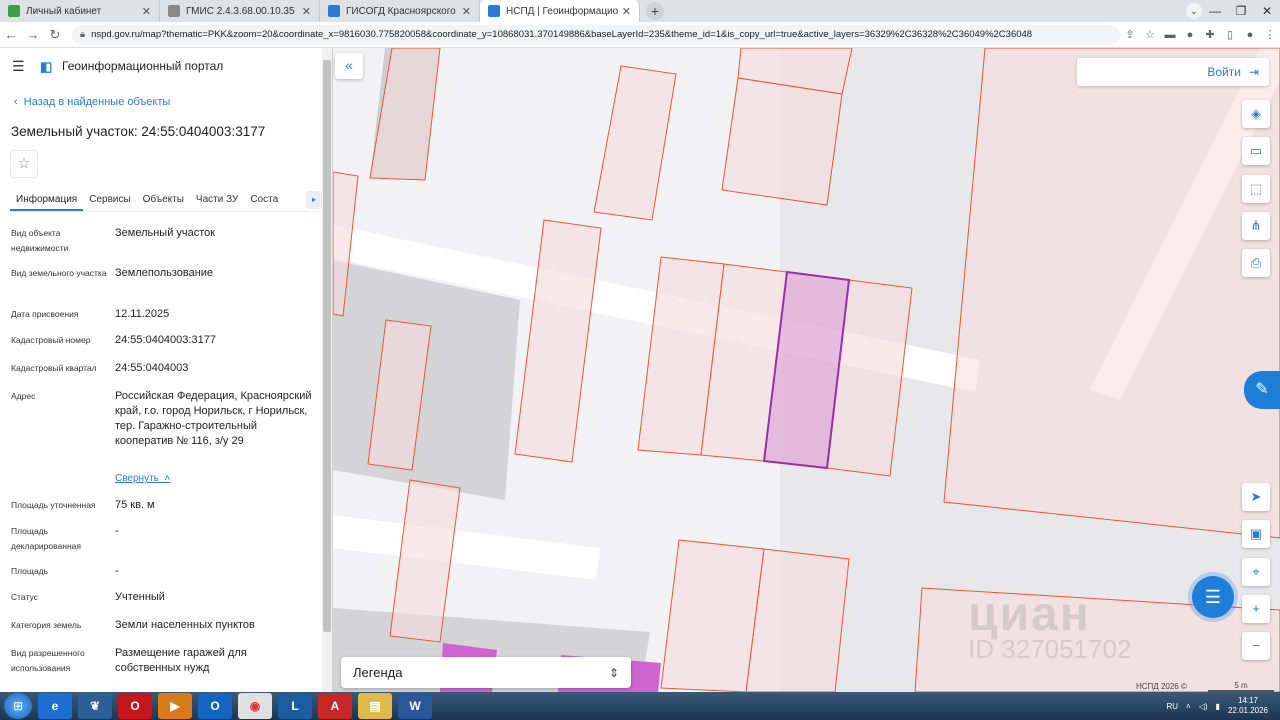  I want to click on volume-icon: ◁), so click(1203, 706).